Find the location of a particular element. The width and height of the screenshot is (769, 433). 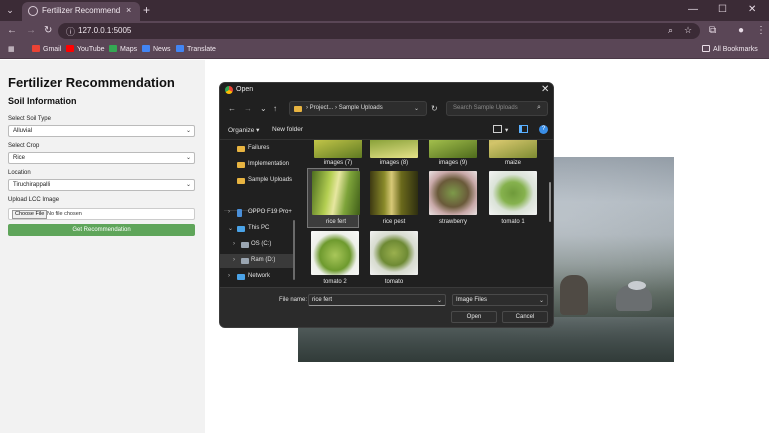

bookmark-youtube: YouTube is located at coordinates (85, 49).